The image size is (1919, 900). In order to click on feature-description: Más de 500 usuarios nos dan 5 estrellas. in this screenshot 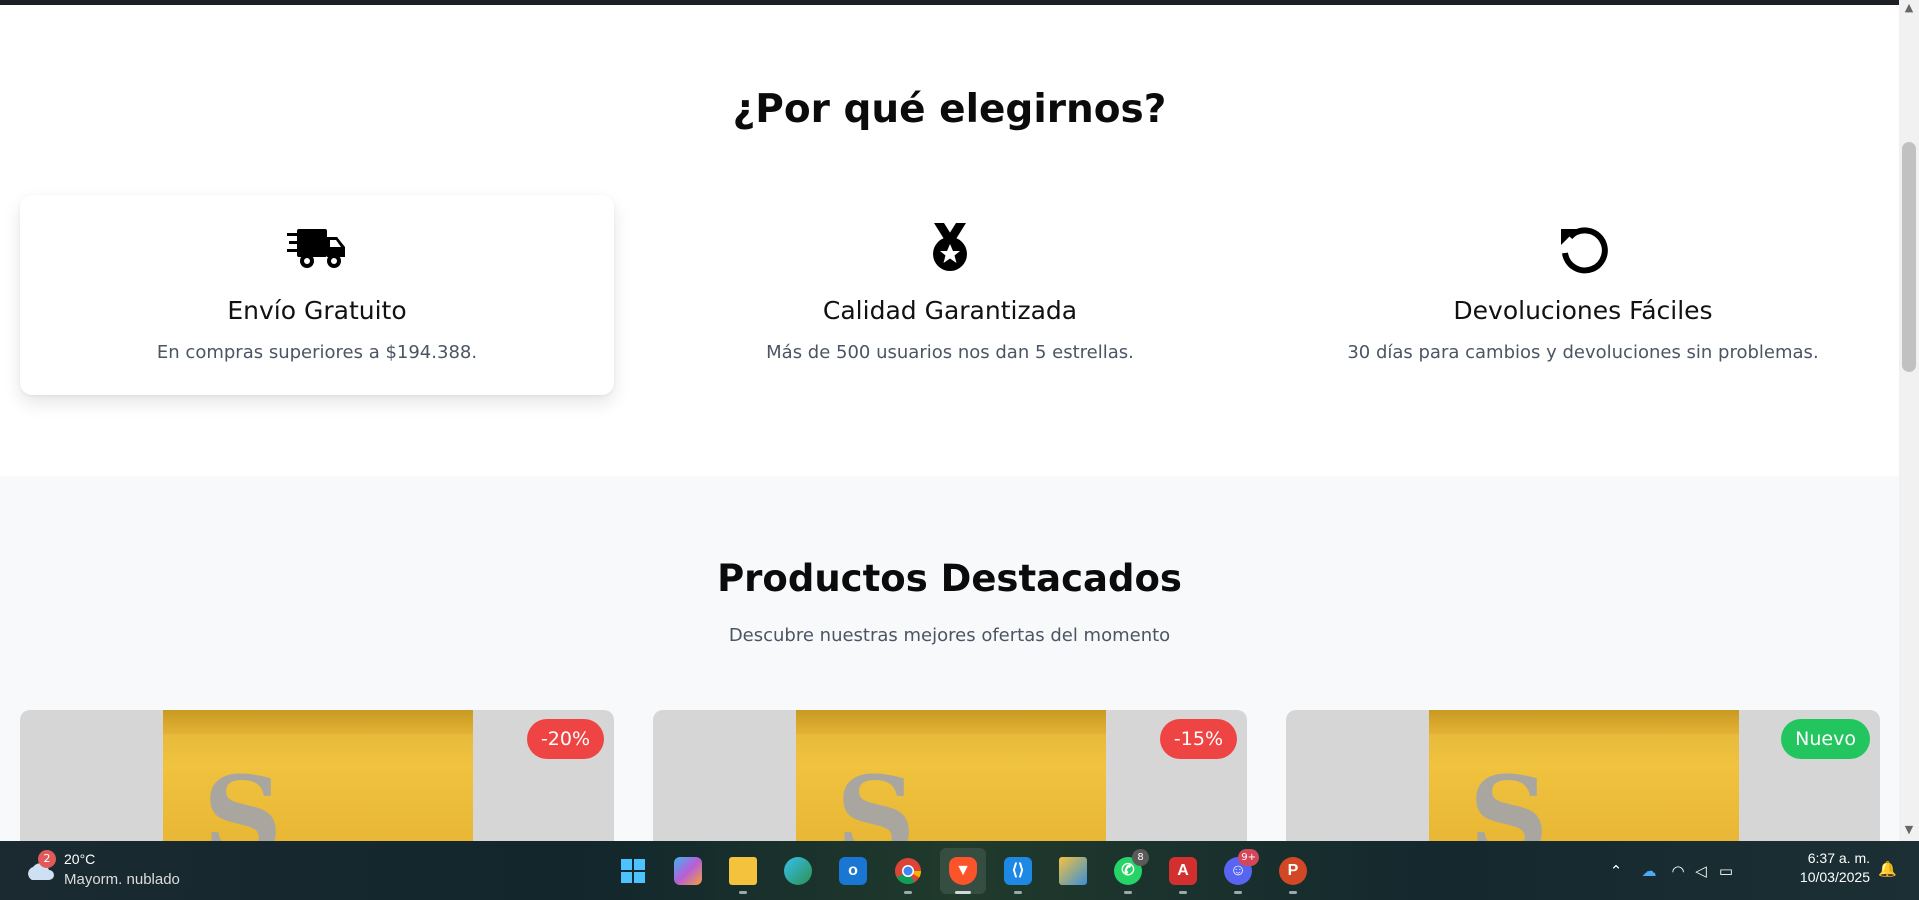, I will do `click(950, 352)`.